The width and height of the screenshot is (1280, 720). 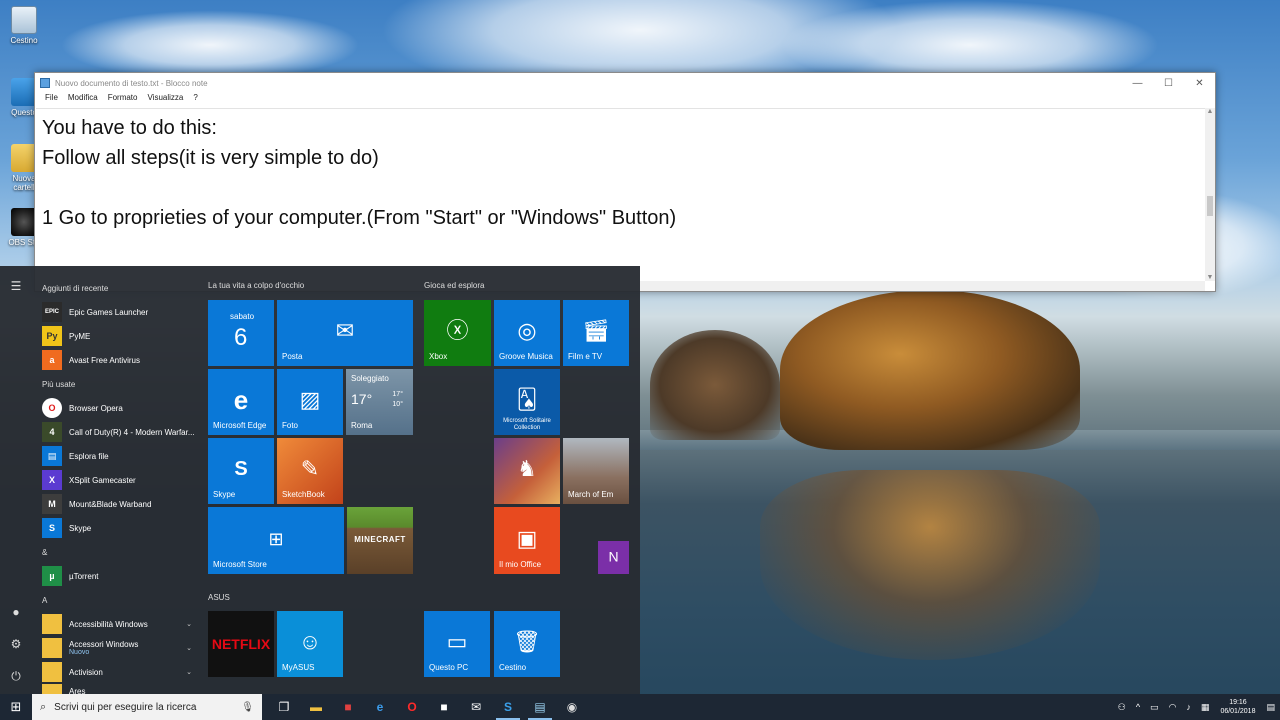 What do you see at coordinates (117, 480) in the screenshot?
I see `app-item-xsplit: X XSplit Gamecaster` at bounding box center [117, 480].